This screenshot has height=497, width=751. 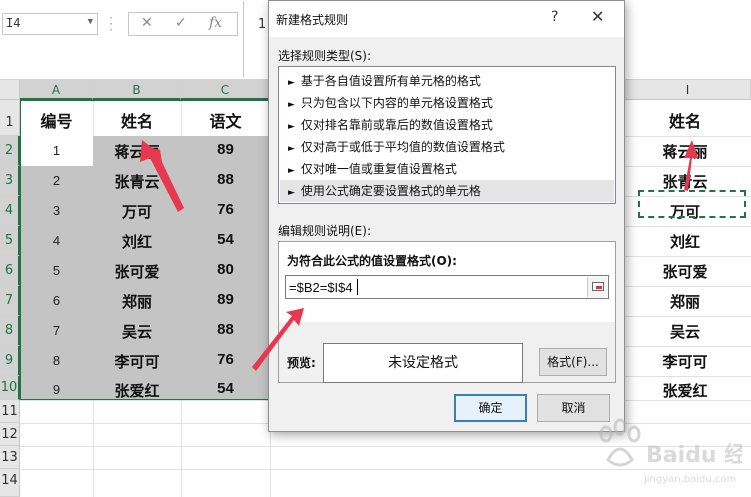 I want to click on column-i-header: 姓名, so click(x=685, y=120).